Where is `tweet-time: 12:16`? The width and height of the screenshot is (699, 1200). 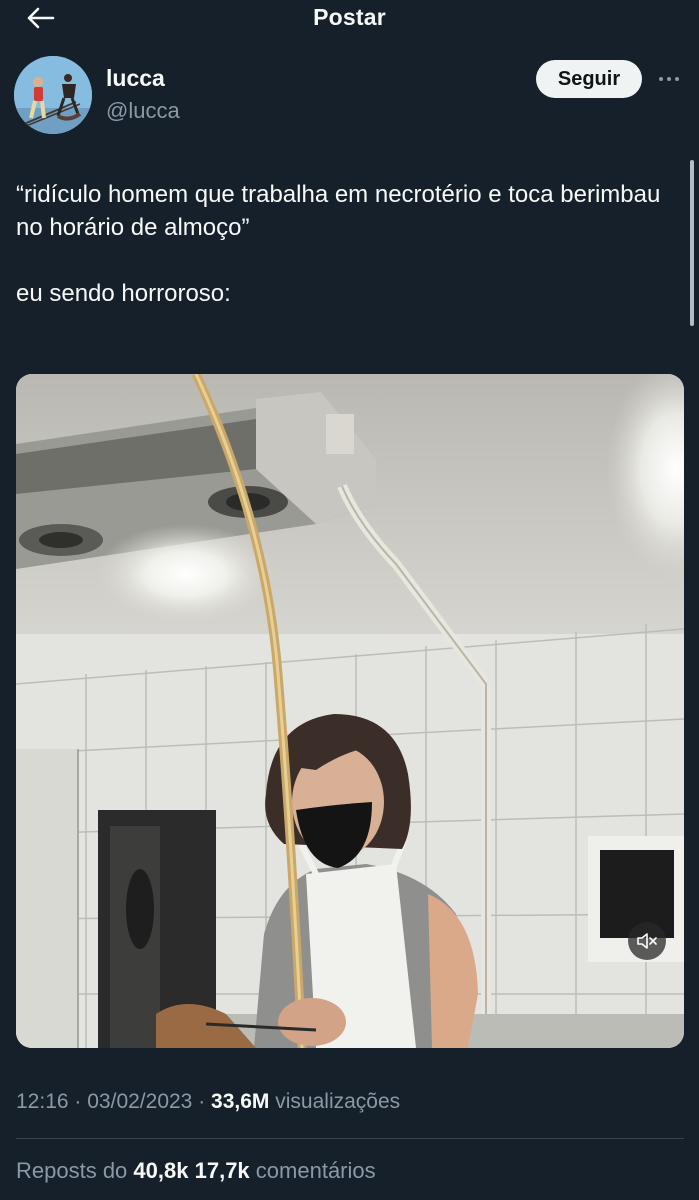
tweet-time: 12:16 is located at coordinates (42, 1101).